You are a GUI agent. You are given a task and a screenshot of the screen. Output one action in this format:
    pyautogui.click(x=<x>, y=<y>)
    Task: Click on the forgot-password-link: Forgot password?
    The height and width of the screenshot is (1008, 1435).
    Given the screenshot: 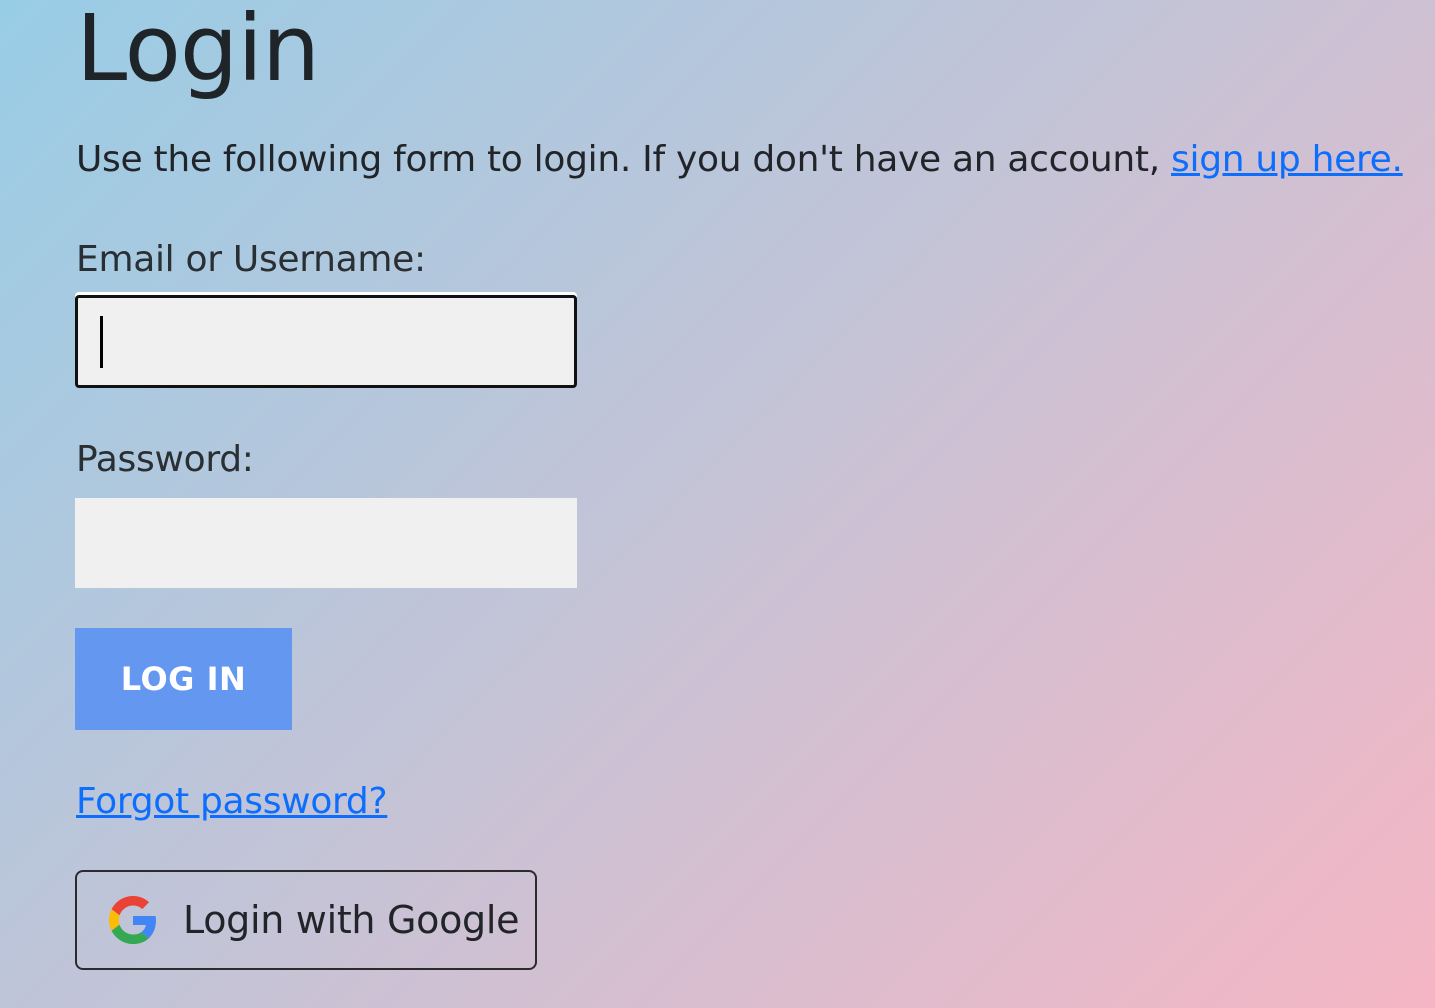 What is the action you would take?
    pyautogui.click(x=232, y=801)
    